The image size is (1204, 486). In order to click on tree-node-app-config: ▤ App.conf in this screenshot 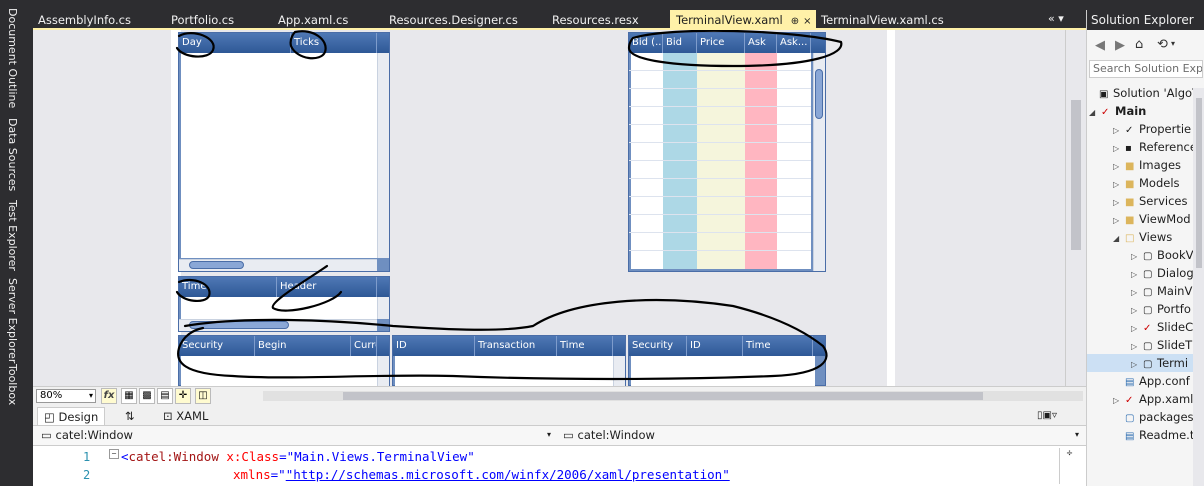, I will do `click(1157, 381)`.